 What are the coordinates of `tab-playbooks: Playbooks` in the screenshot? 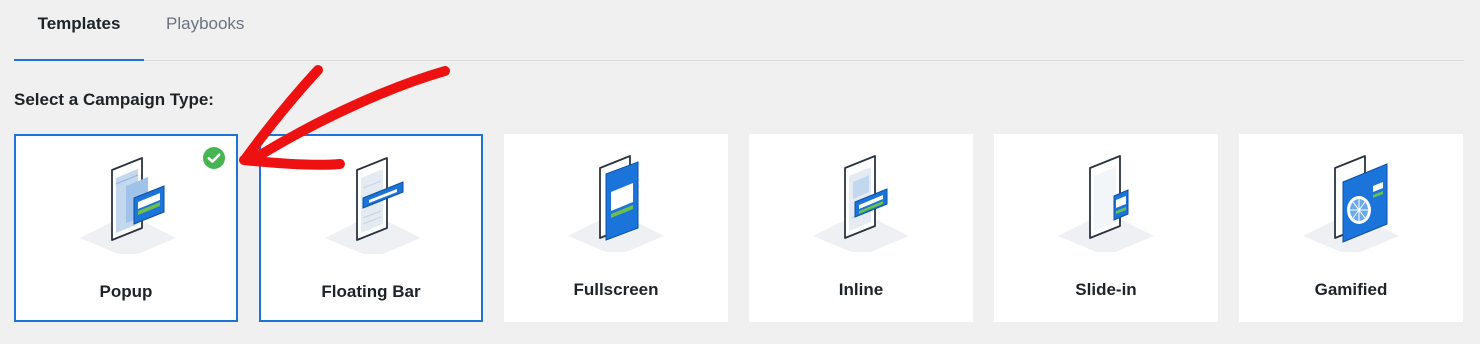 It's located at (207, 30).